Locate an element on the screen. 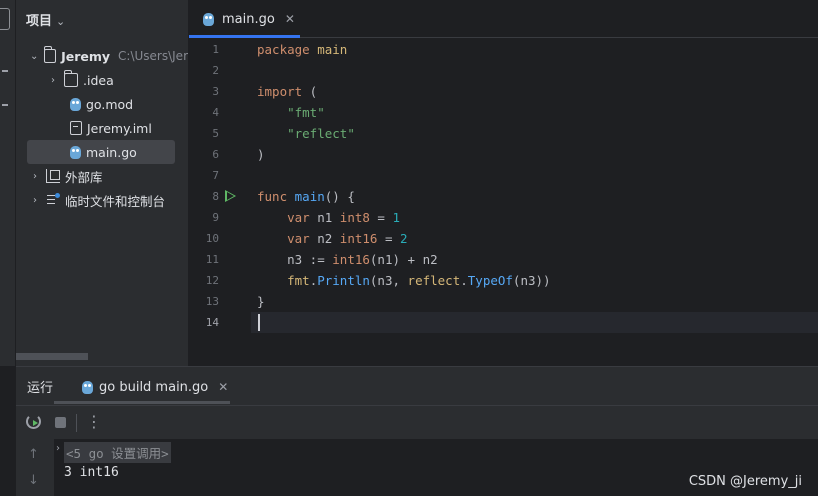  structure-tool-icon is located at coordinates (5, 105).